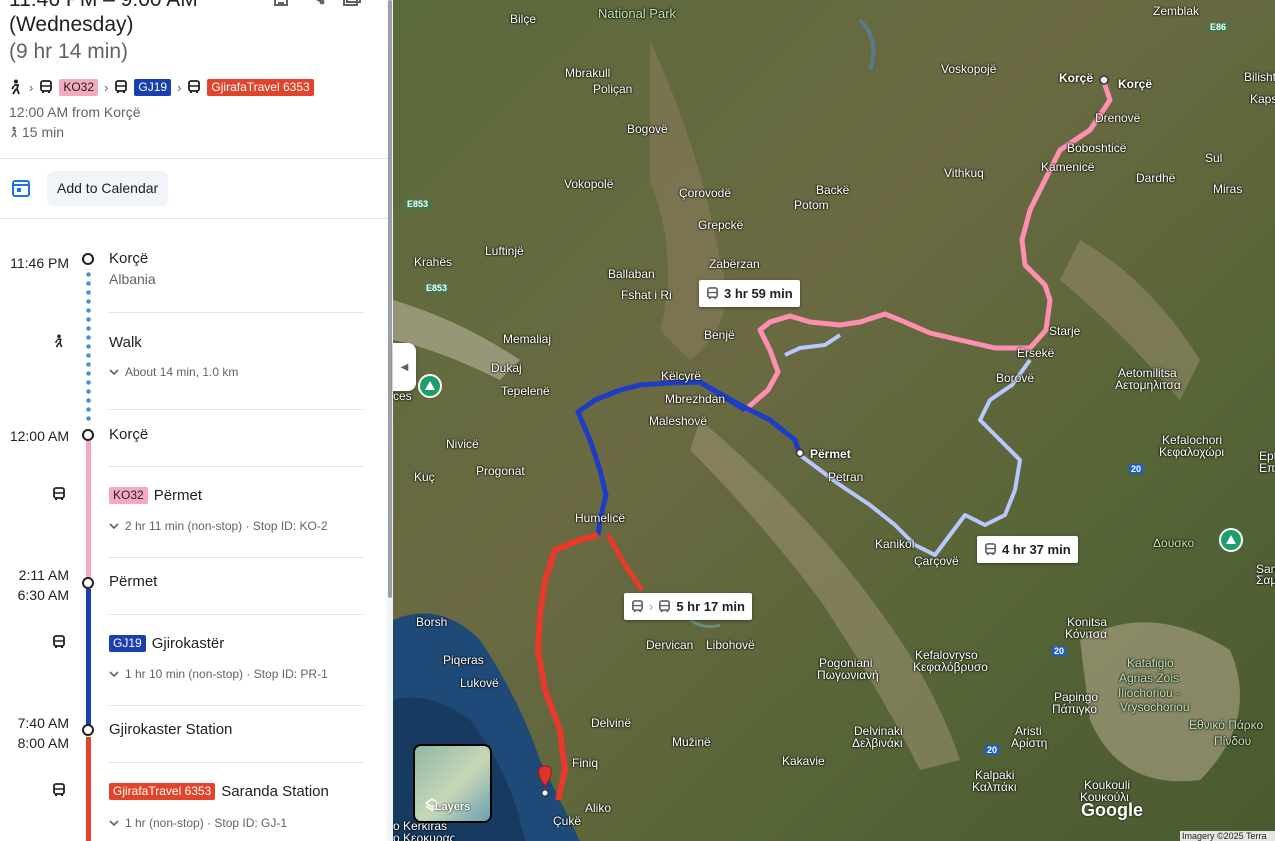  What do you see at coordinates (433, 262) in the screenshot?
I see `place-label: Krahës` at bounding box center [433, 262].